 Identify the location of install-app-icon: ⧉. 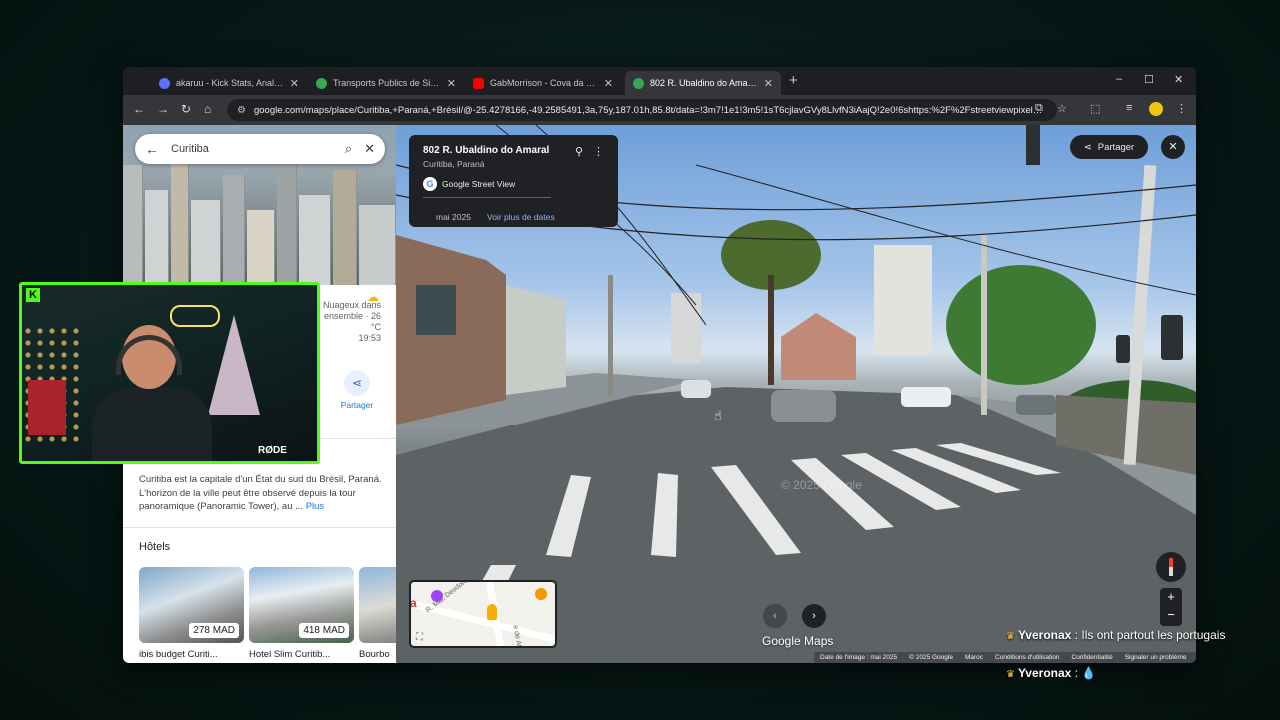
(1039, 108).